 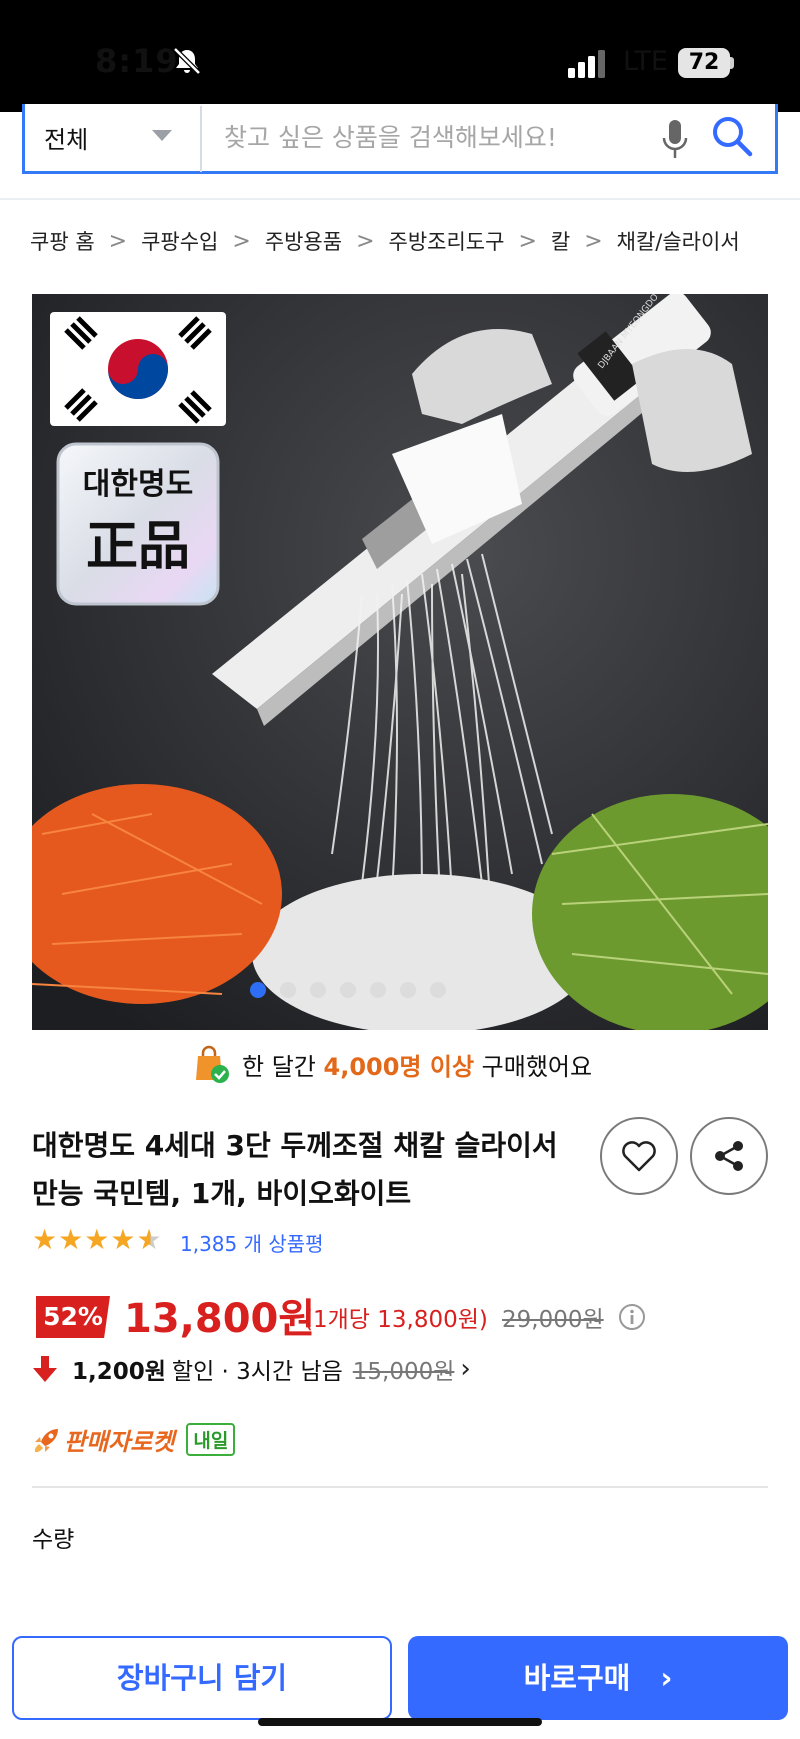 I want to click on arrow-down-icon, so click(x=45, y=1369).